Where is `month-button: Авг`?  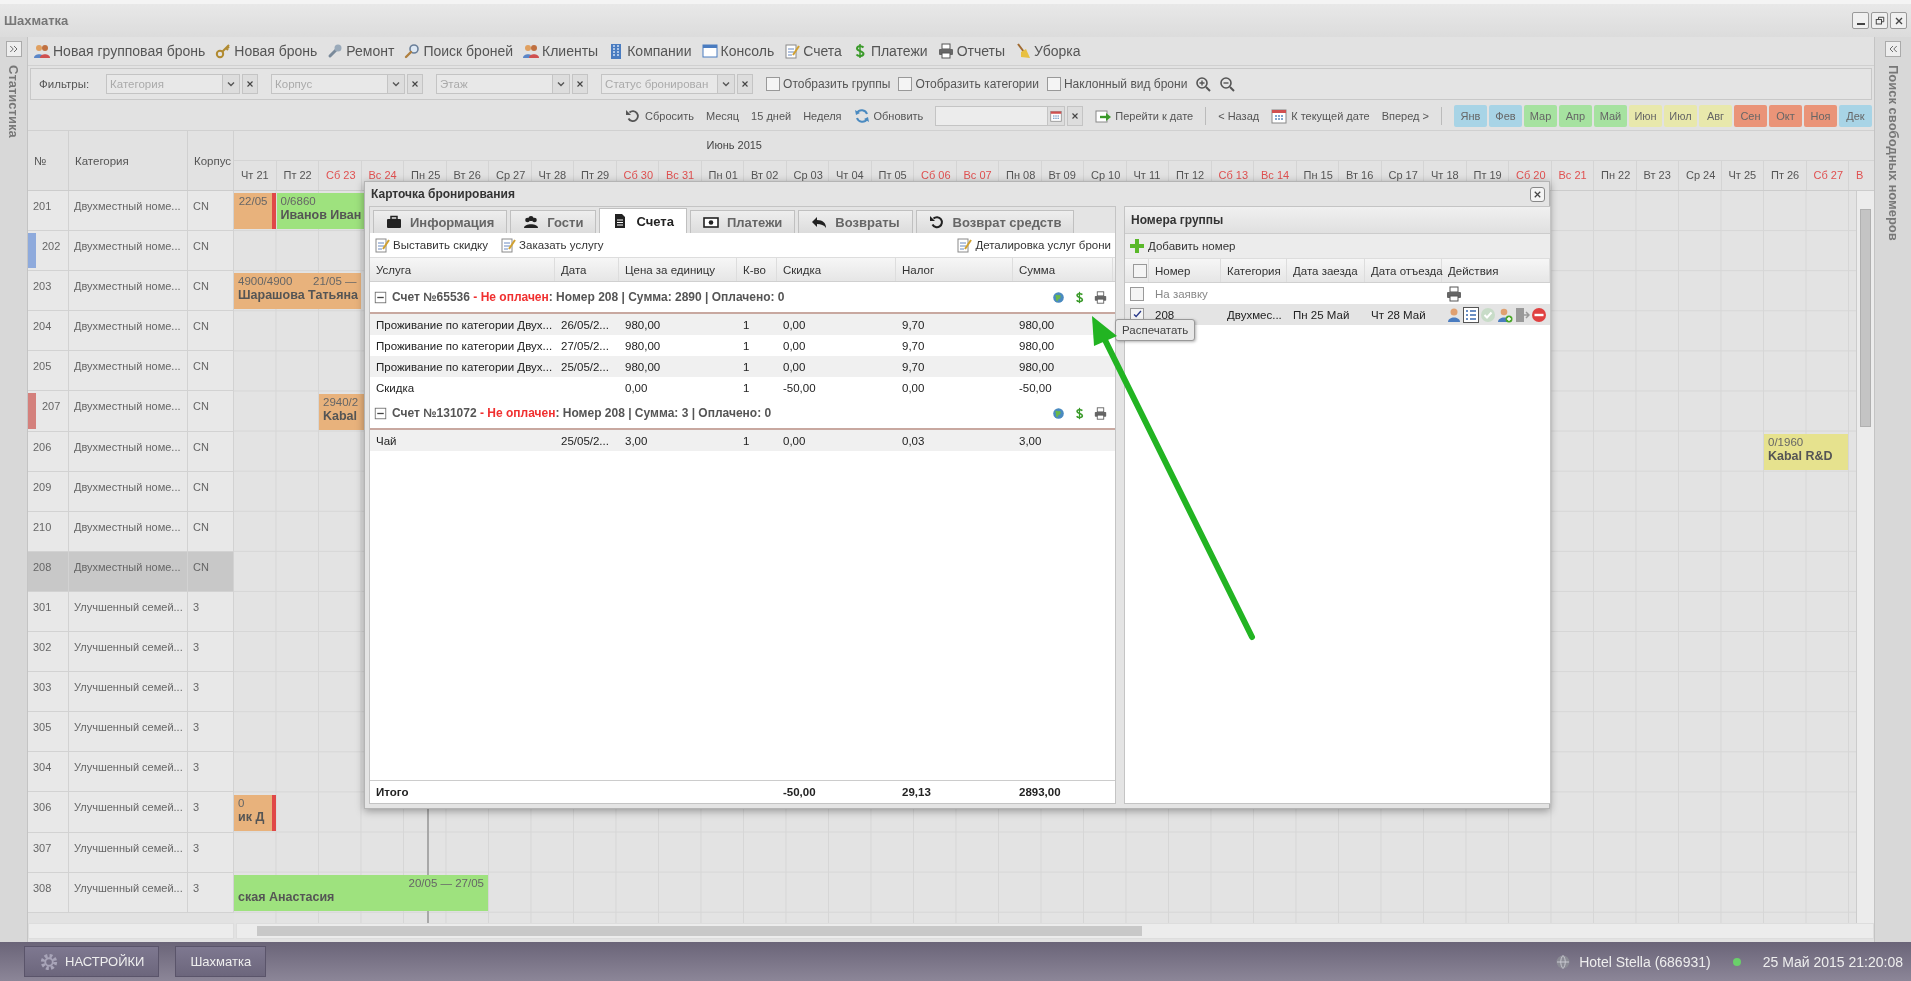
month-button: Авг is located at coordinates (1715, 116).